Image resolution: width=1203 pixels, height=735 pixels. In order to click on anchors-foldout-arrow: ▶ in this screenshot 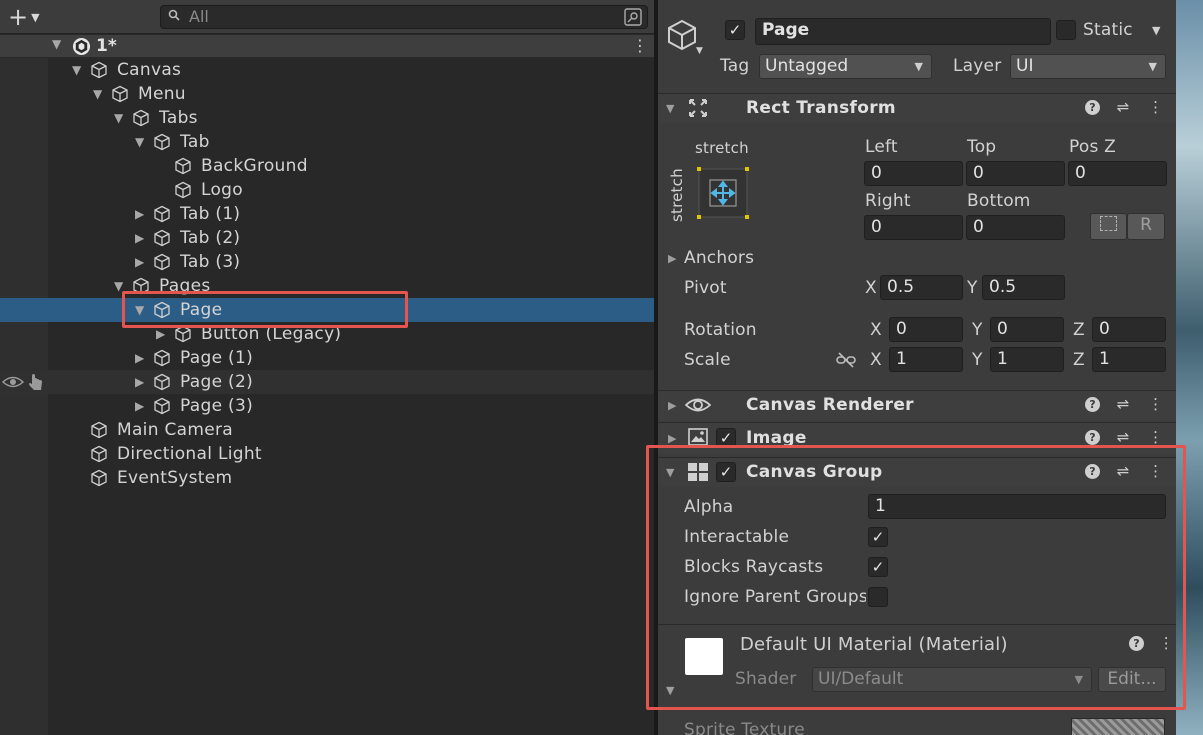, I will do `click(672, 258)`.